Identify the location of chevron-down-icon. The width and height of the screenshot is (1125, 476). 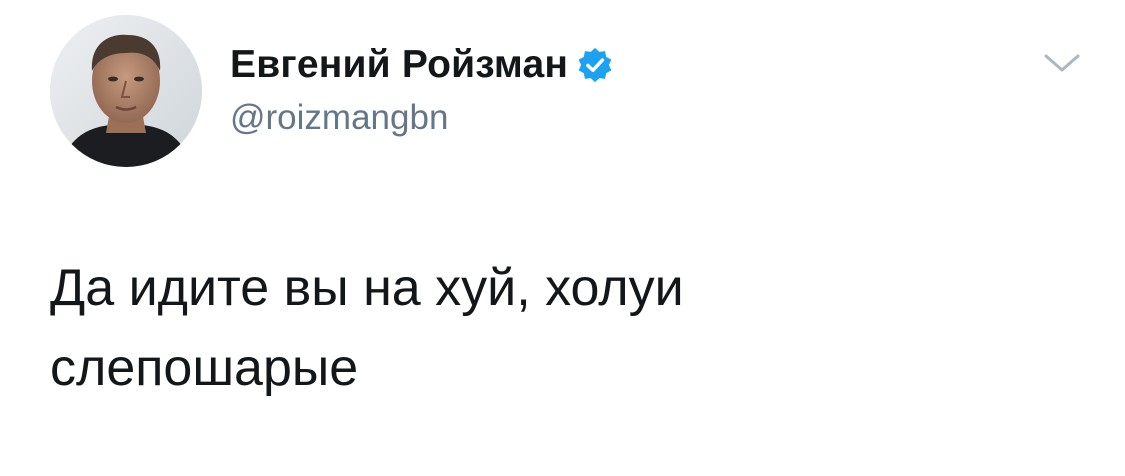
(1062, 63).